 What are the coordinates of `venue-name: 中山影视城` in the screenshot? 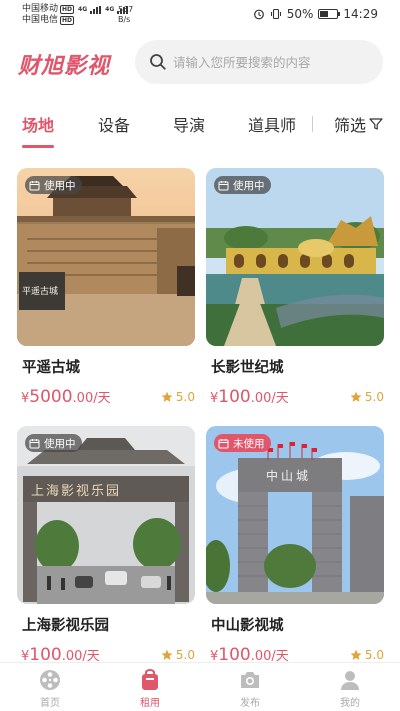 It's located at (247, 626).